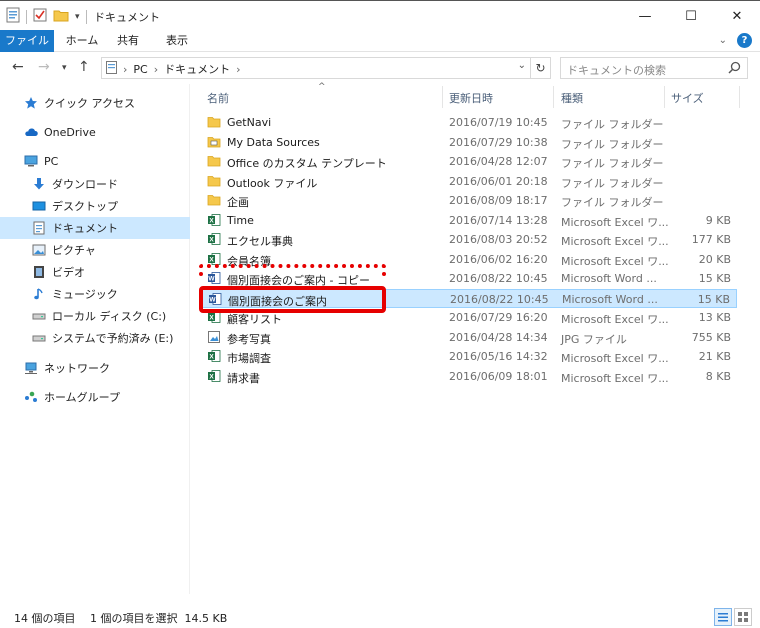  What do you see at coordinates (27, 41) in the screenshot?
I see `tab-file: ファイル` at bounding box center [27, 41].